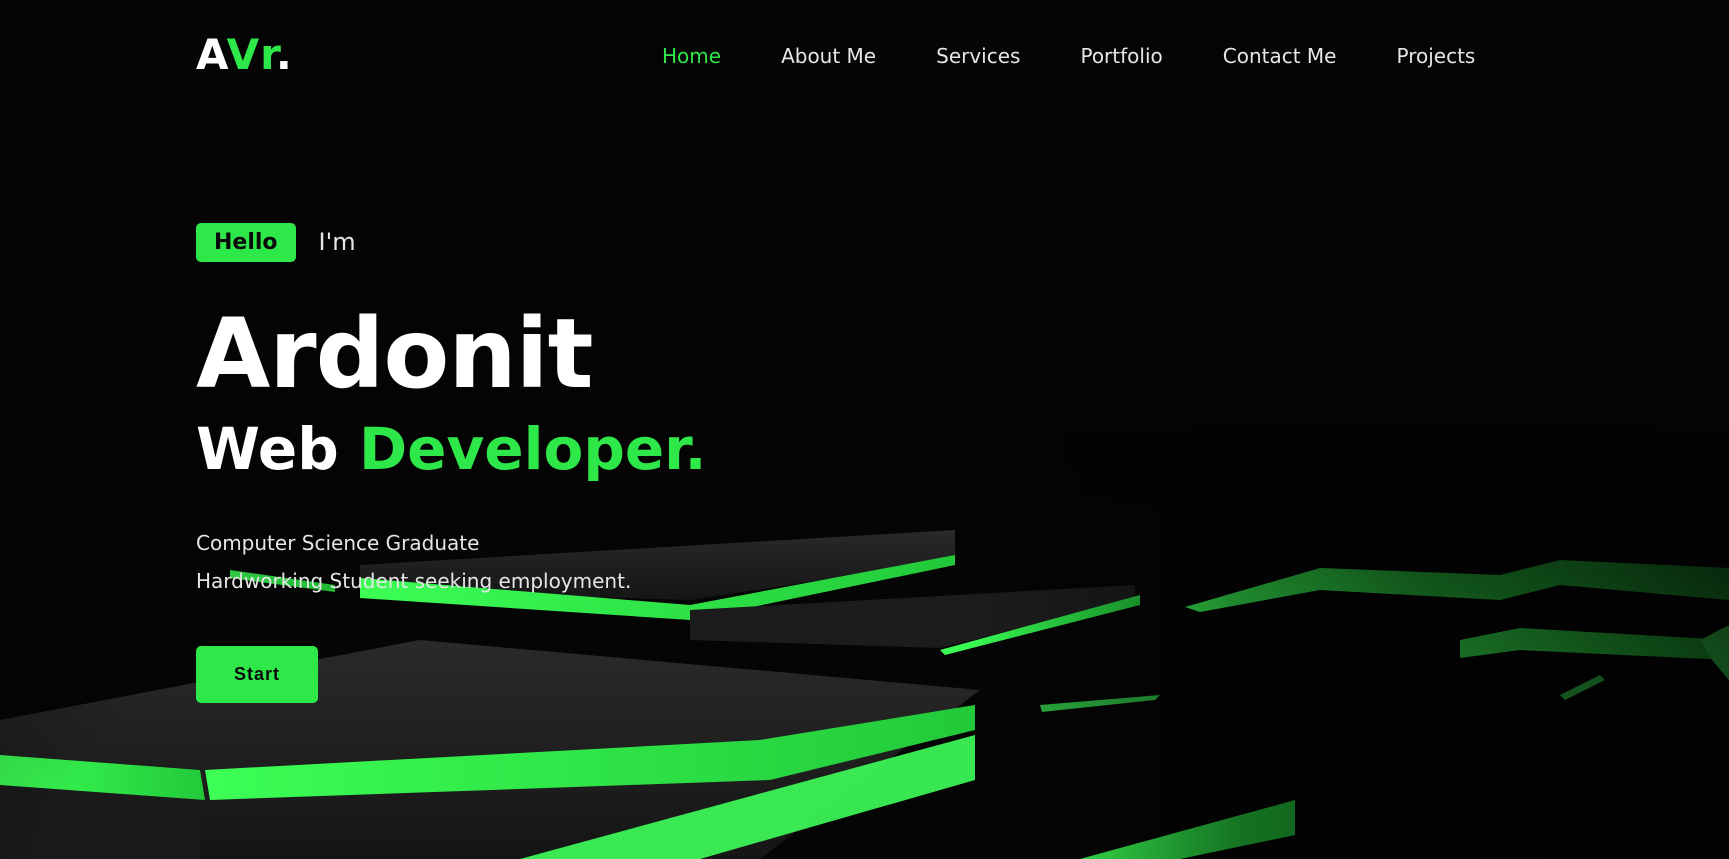  I want to click on hero-role: Web Developer., so click(546, 449).